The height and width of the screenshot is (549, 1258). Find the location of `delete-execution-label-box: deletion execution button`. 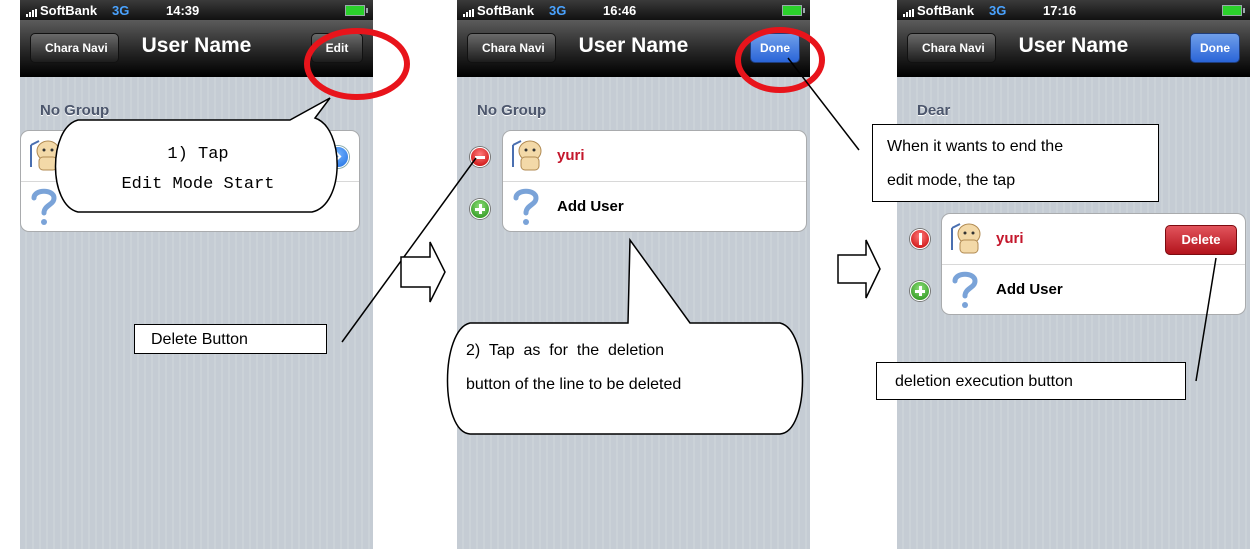

delete-execution-label-box: deletion execution button is located at coordinates (1031, 381).